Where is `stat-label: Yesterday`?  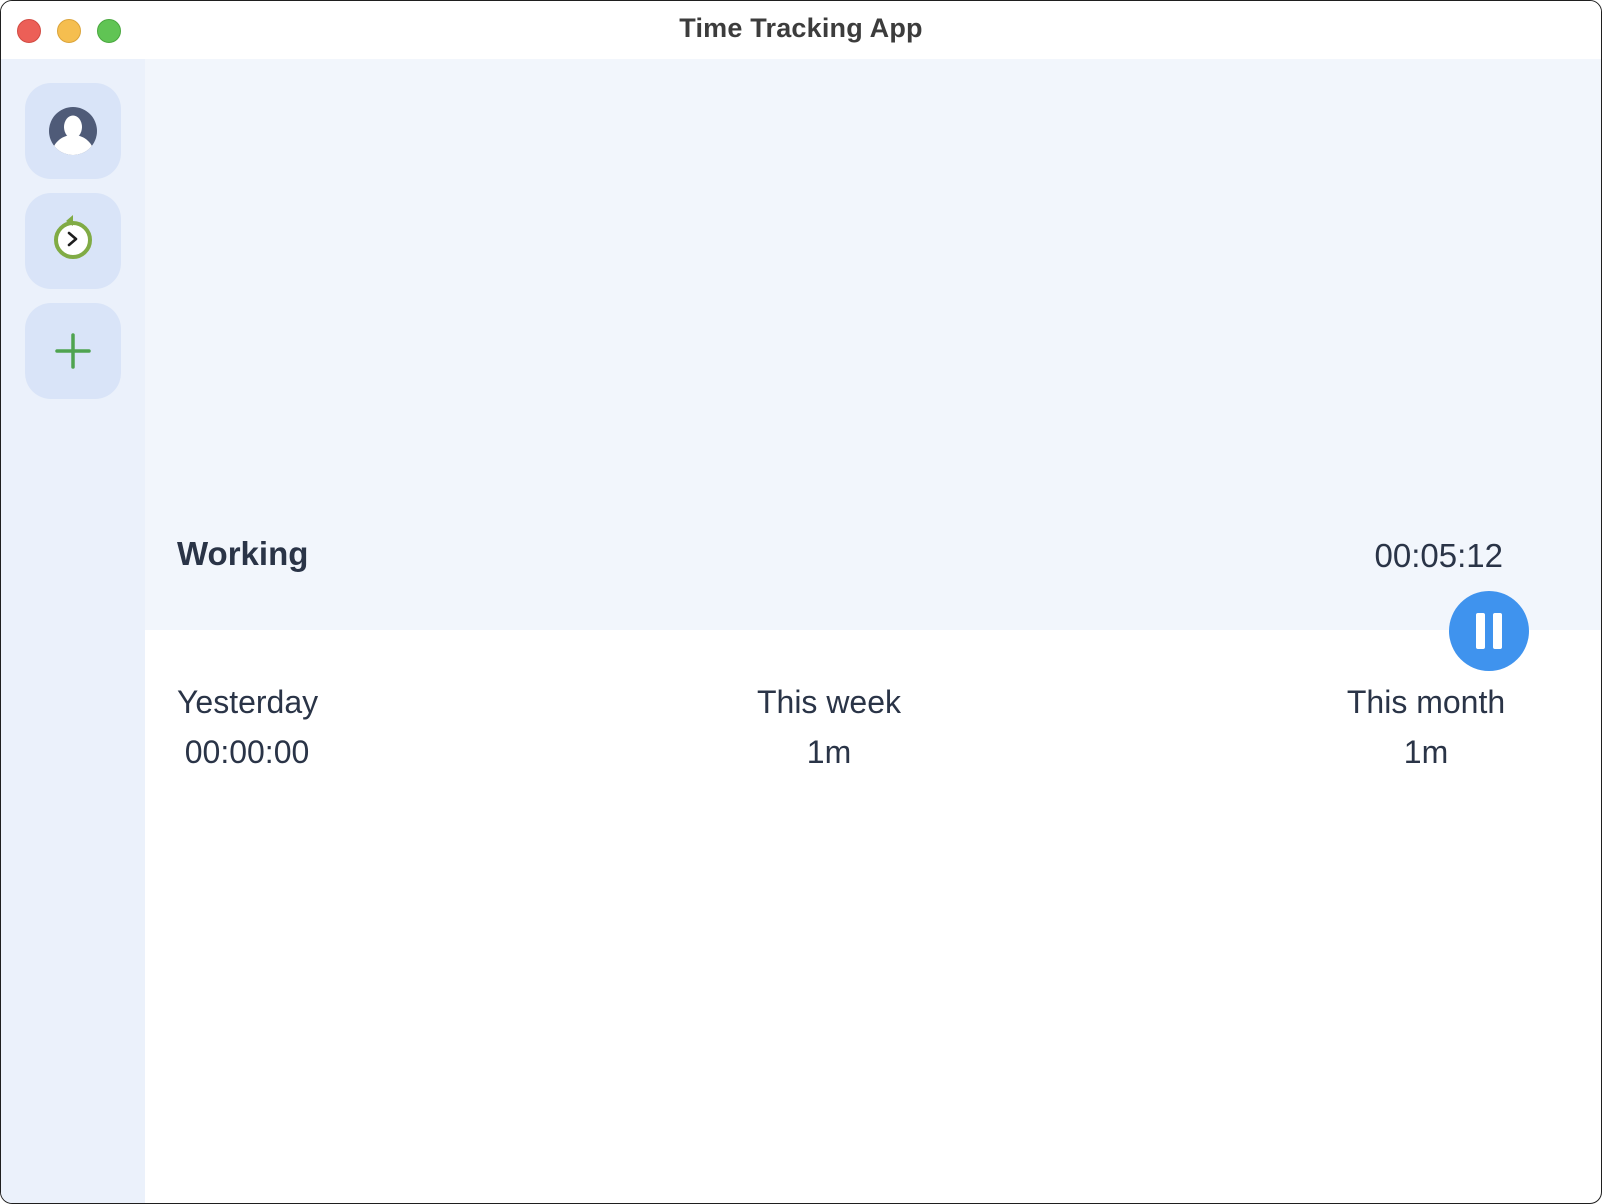 stat-label: Yesterday is located at coordinates (248, 702).